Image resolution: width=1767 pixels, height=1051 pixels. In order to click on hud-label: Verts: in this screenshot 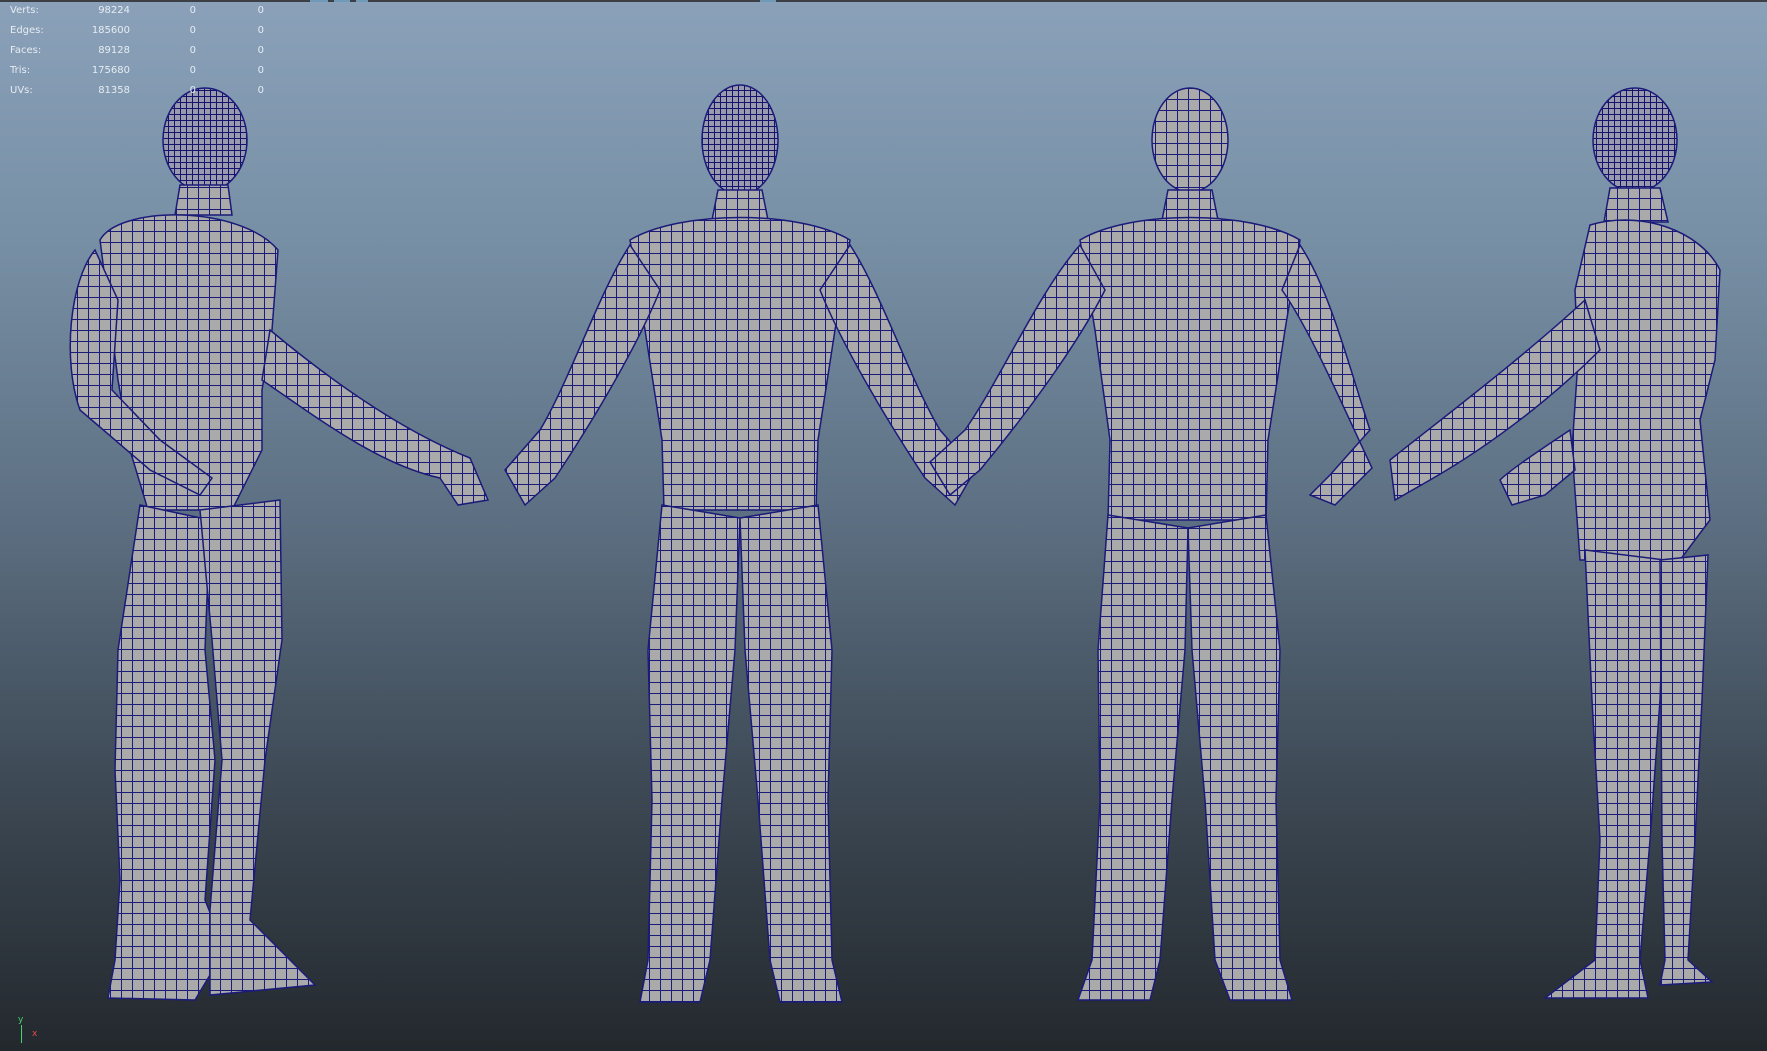, I will do `click(24, 10)`.